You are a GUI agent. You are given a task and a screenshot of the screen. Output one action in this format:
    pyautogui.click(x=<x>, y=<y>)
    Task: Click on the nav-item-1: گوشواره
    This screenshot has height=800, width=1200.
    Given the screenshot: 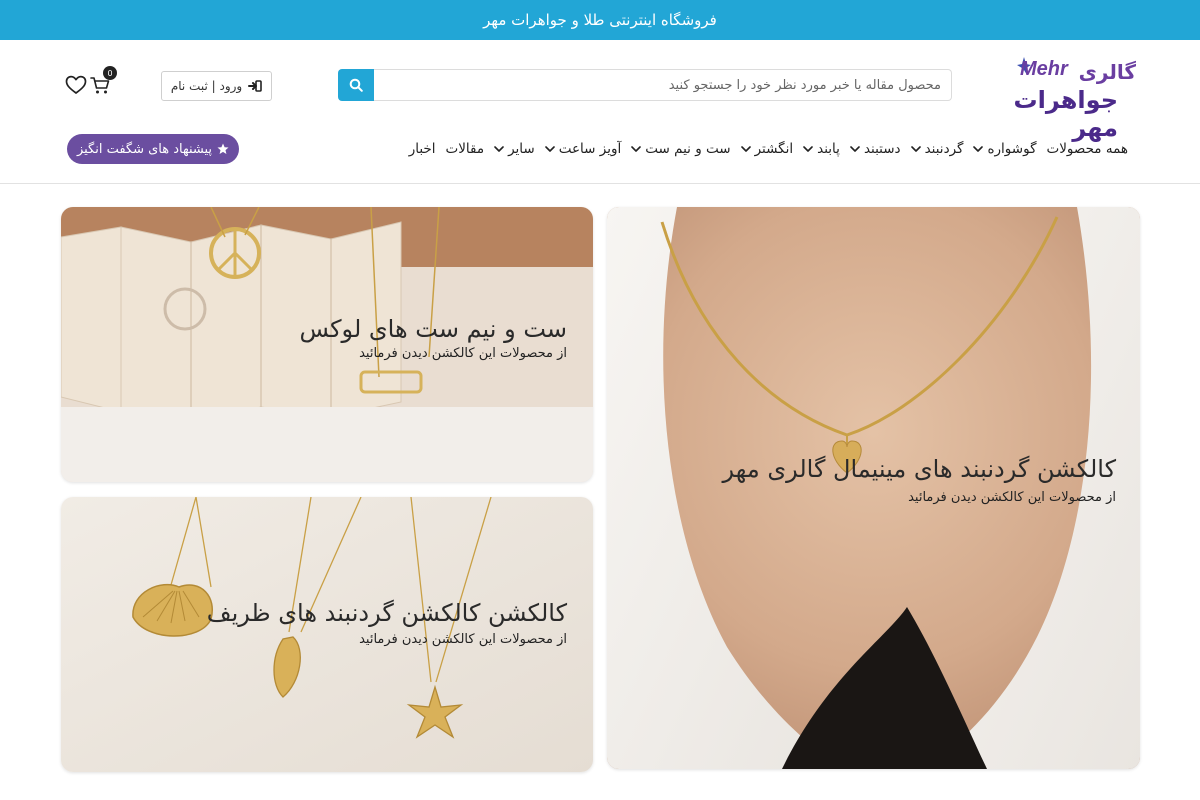 What is the action you would take?
    pyautogui.click(x=1005, y=149)
    